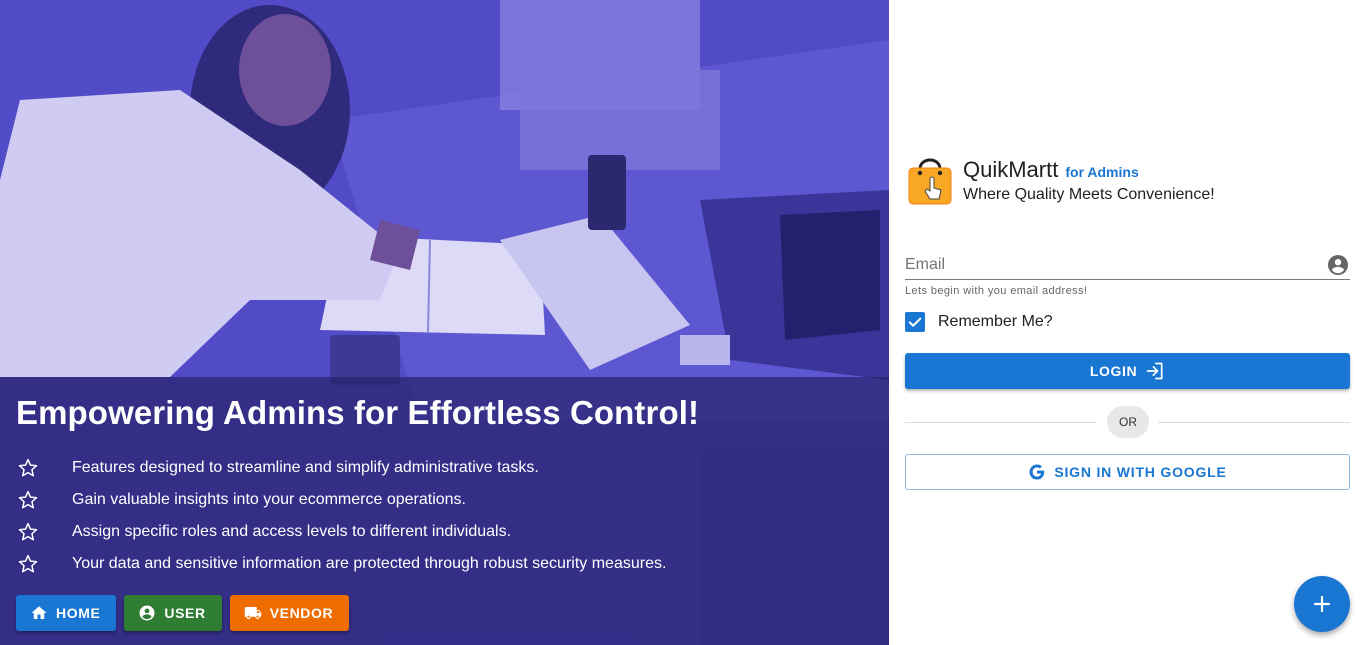  I want to click on login-button: LOGIN, so click(1127, 371).